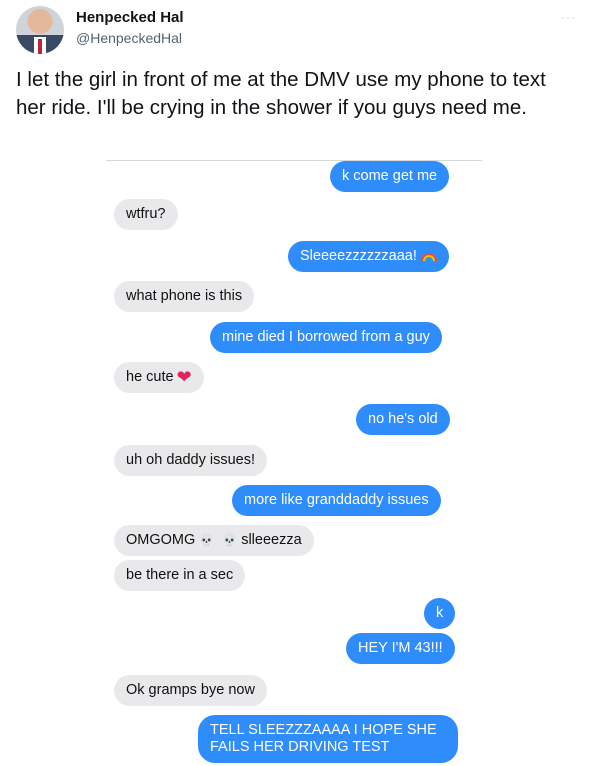 Image resolution: width=600 pixels, height=766 pixels. Describe the element at coordinates (130, 38) in the screenshot. I see `handle: @HenpeckedHal` at that location.